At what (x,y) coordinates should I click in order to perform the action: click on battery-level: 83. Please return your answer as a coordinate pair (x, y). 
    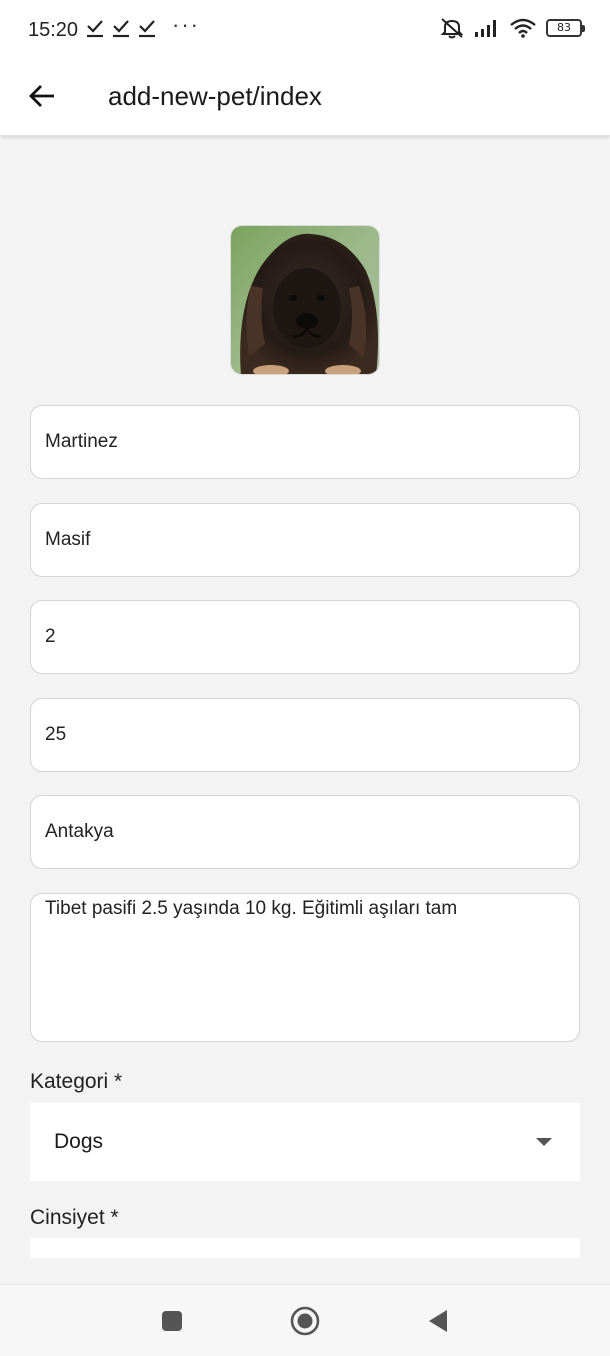
    Looking at the image, I should click on (564, 27).